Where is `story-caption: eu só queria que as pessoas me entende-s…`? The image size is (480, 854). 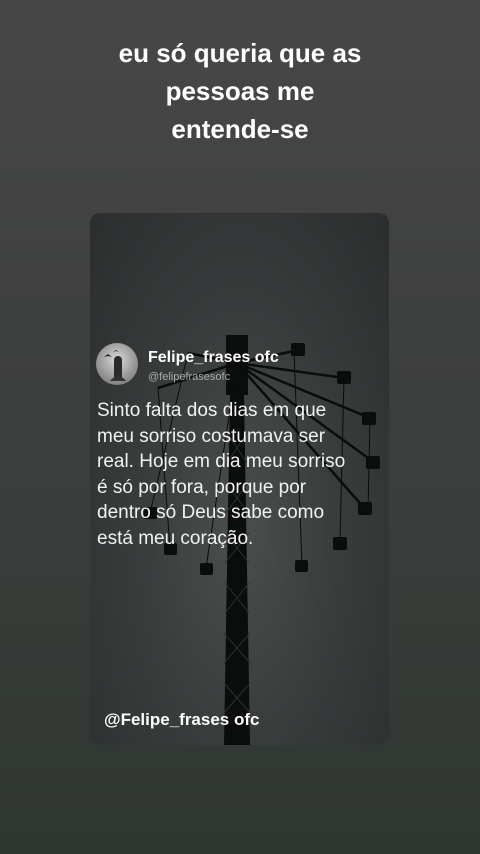 story-caption: eu só queria que as pessoas me entende-s… is located at coordinates (240, 91).